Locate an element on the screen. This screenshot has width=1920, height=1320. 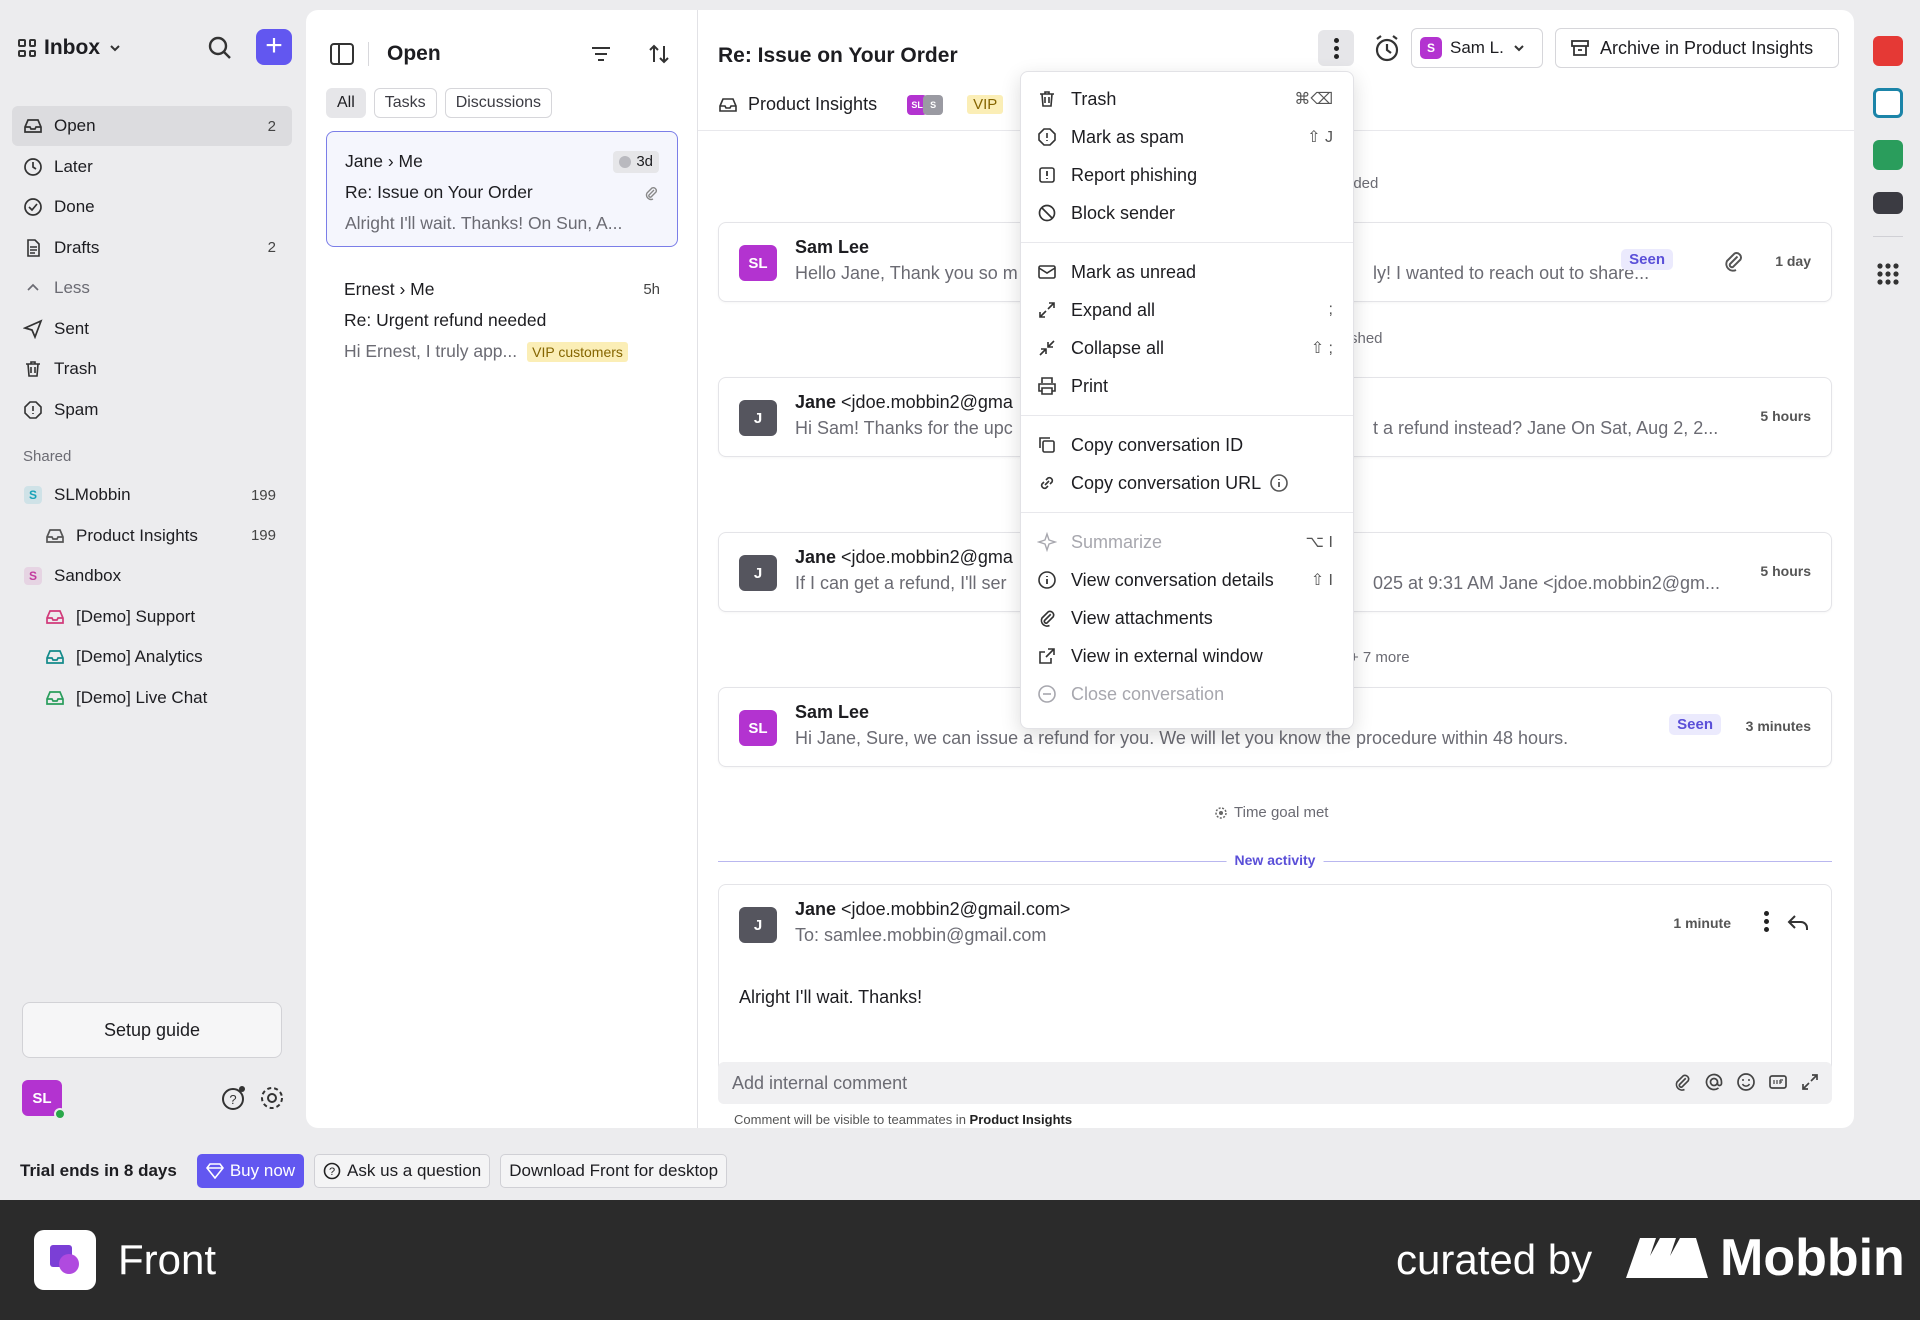
keyboard-icon is located at coordinates (1888, 203).